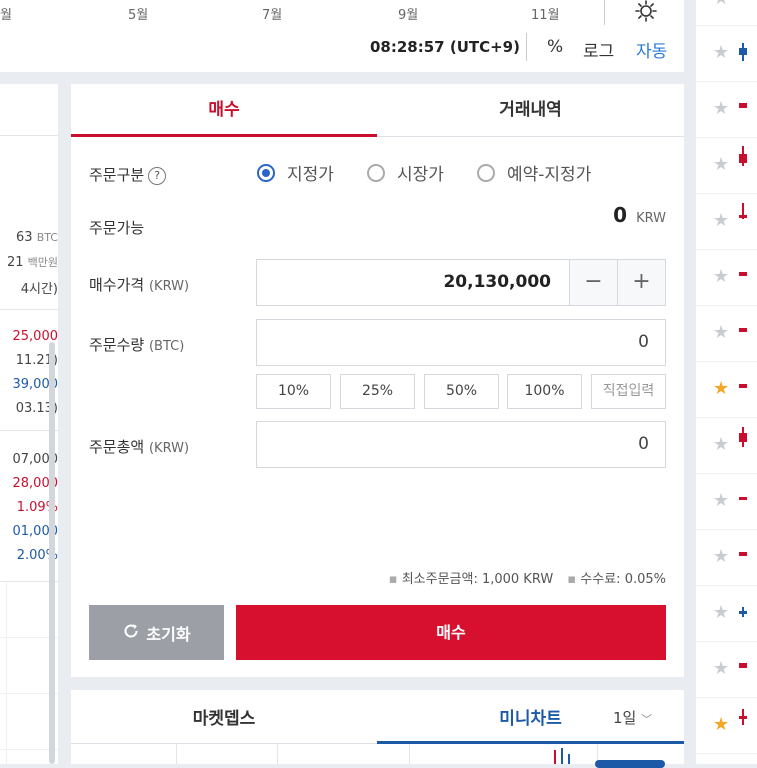 The height and width of the screenshot is (768, 757). What do you see at coordinates (651, 49) in the screenshot?
I see `auto-toggle: 자동` at bounding box center [651, 49].